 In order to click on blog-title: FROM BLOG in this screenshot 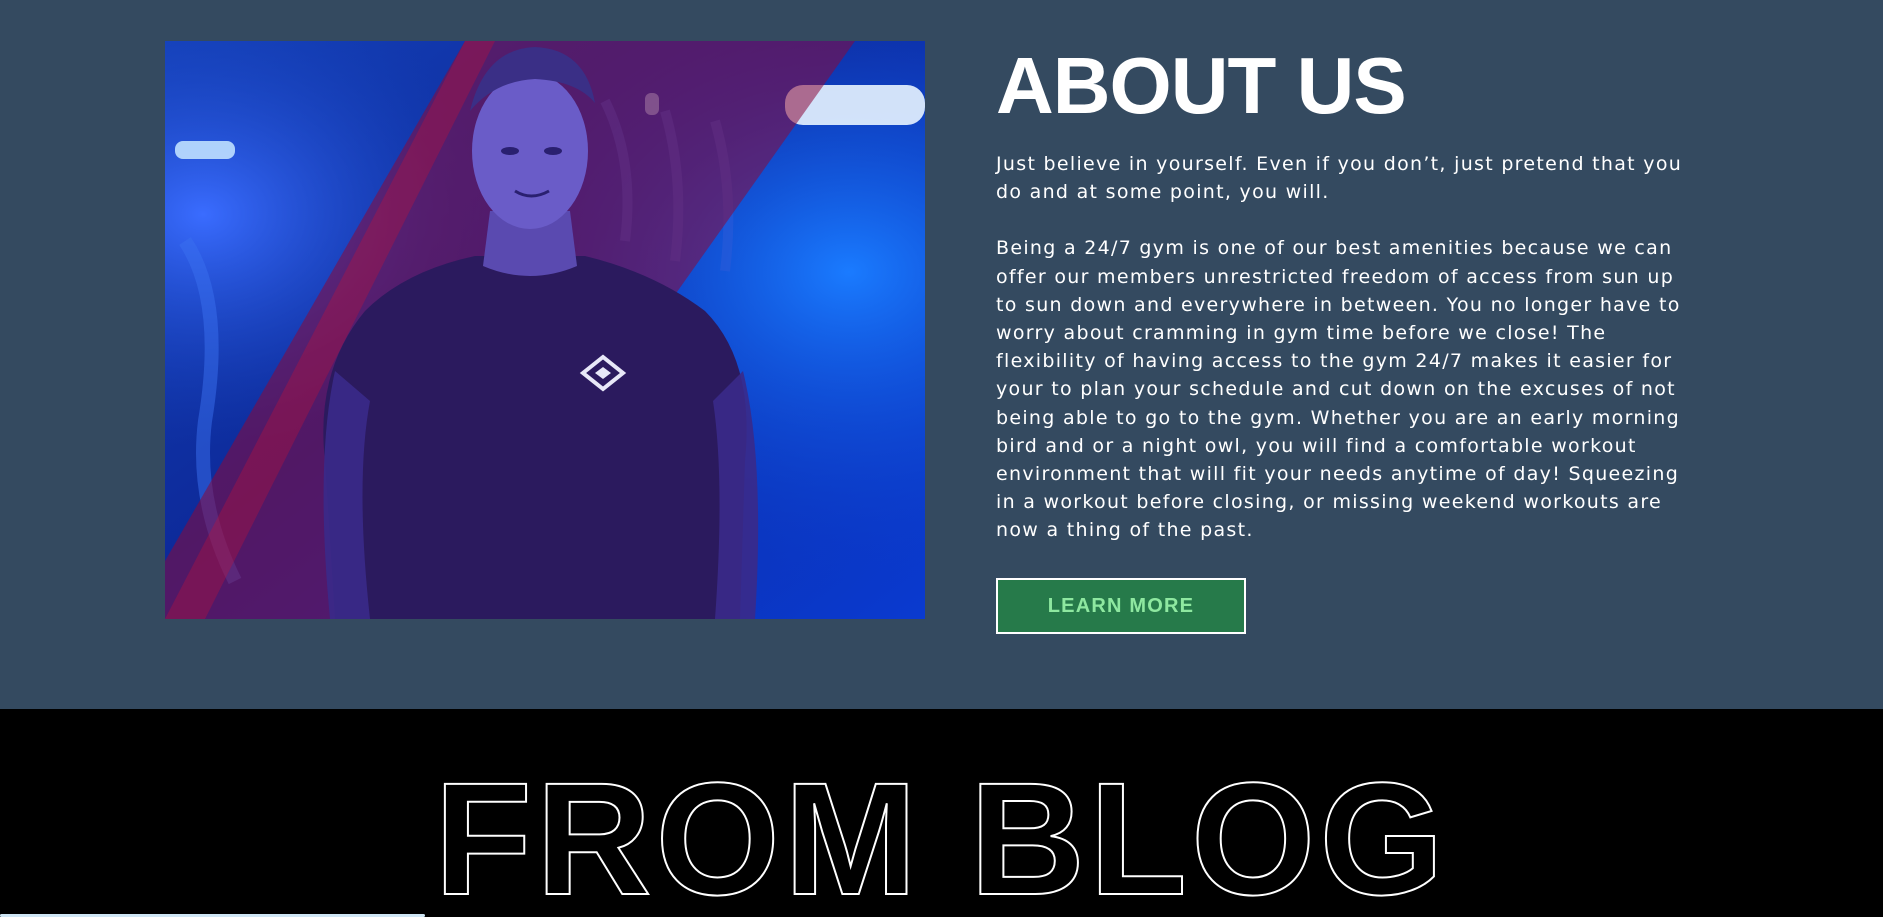, I will do `click(941, 833)`.